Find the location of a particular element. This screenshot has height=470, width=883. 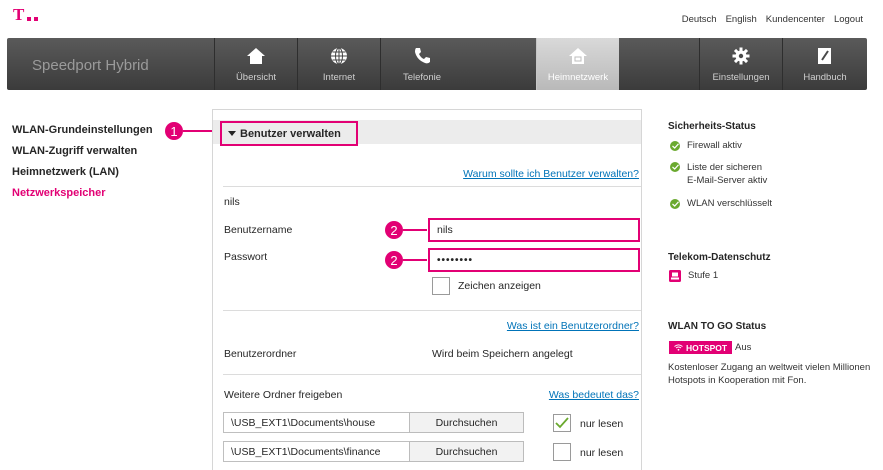

shared-folder-path-input: \USB_EXT1\Documents\finance is located at coordinates (327, 451).